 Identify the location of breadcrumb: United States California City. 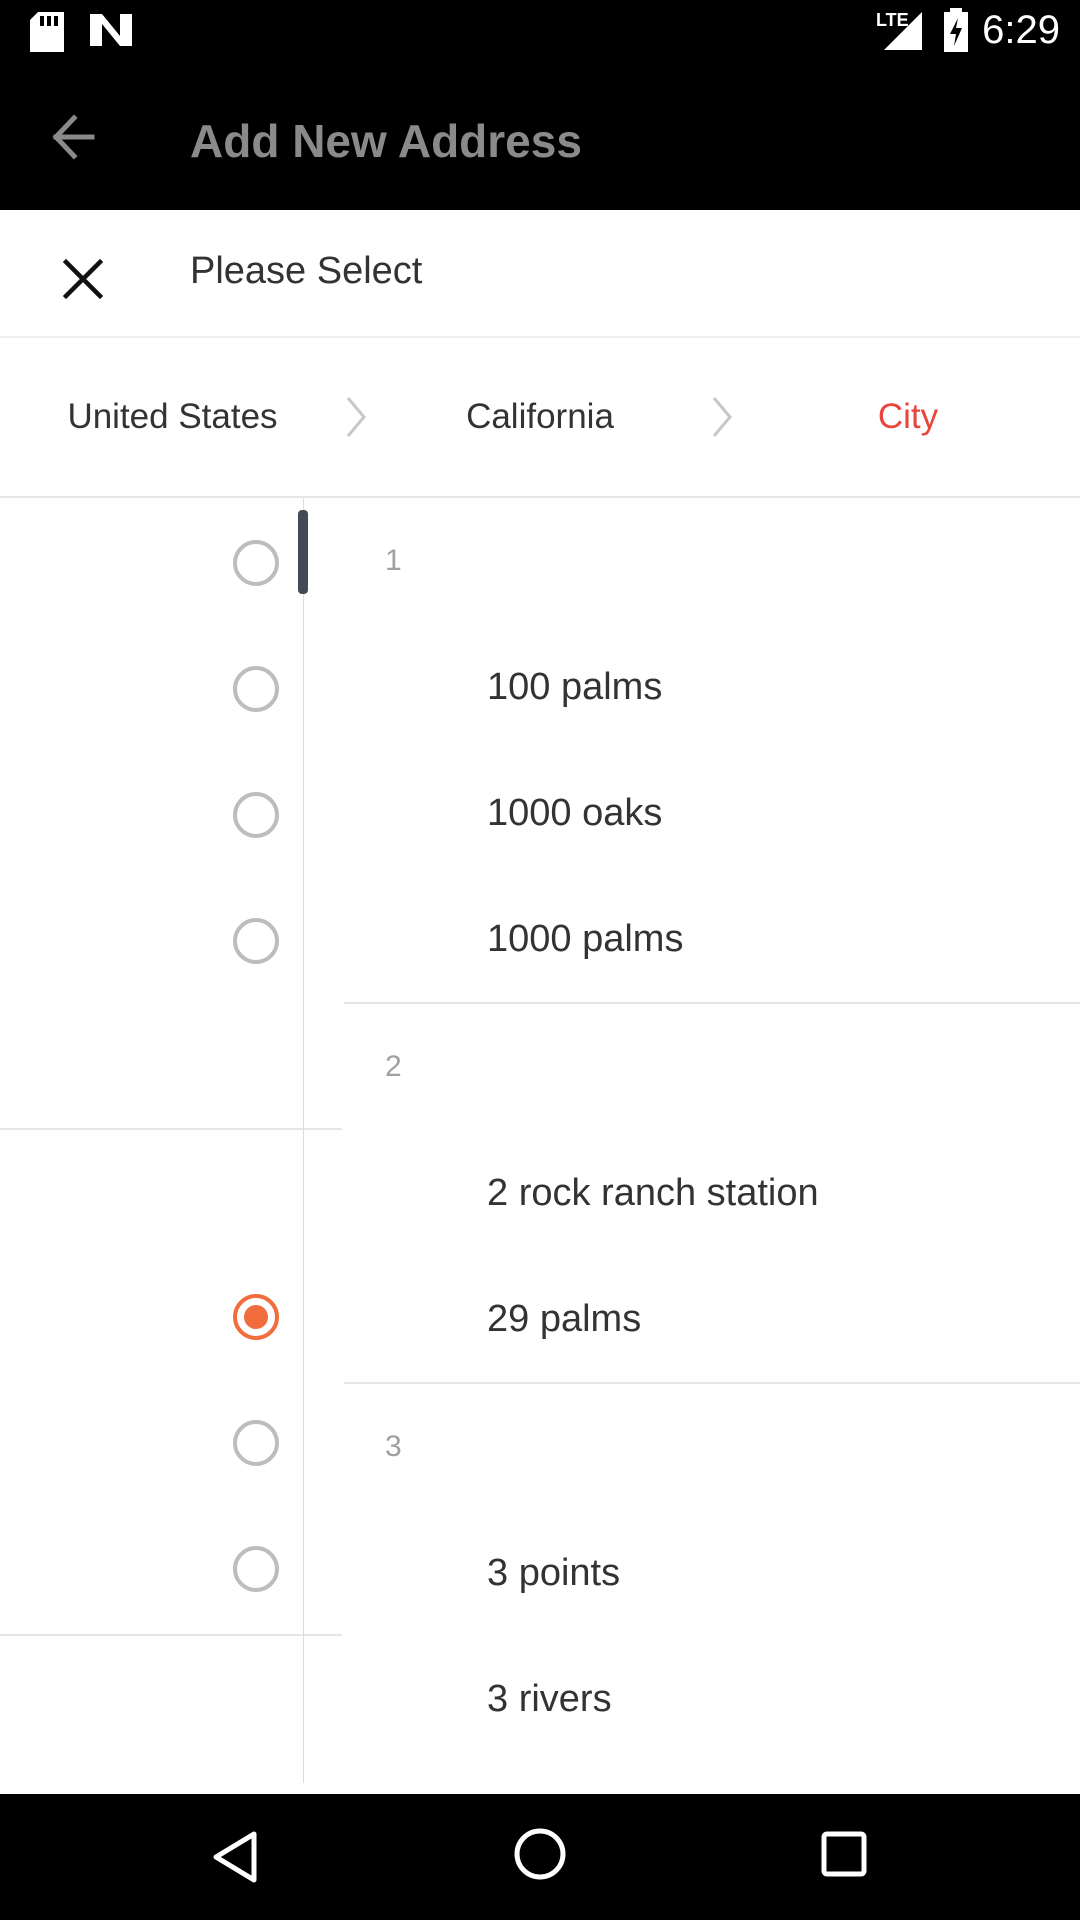
(540, 418).